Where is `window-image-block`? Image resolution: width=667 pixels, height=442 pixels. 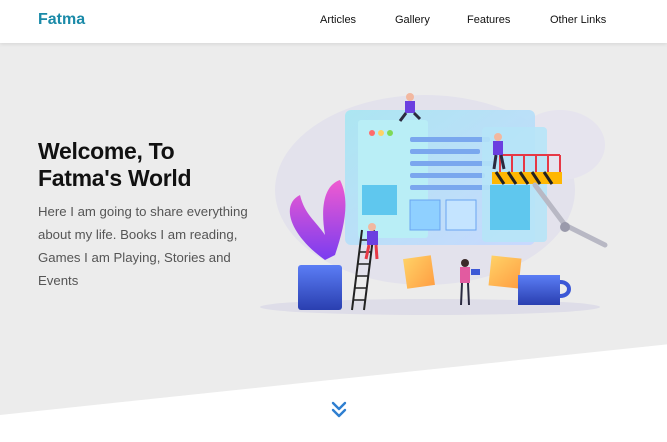
window-image-block is located at coordinates (379, 200).